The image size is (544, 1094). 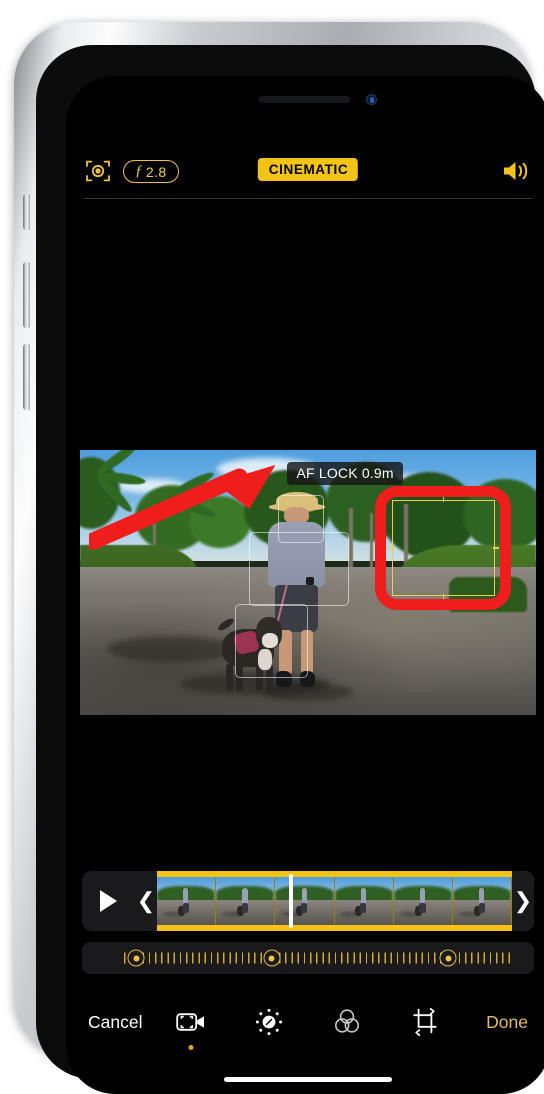 I want to click on app-topbar: ƒ 2.8 CINEMATIC, so click(x=305, y=172).